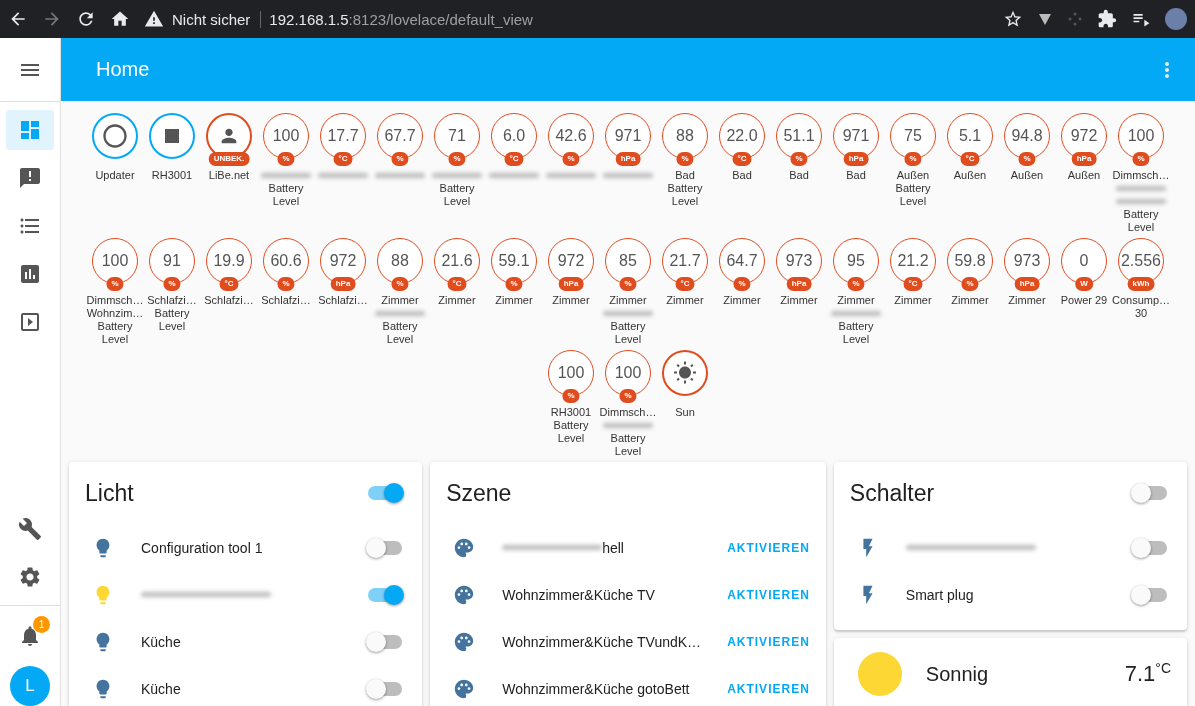 The width and height of the screenshot is (1195, 706). I want to click on weather-condition: Sonnig, so click(957, 674).